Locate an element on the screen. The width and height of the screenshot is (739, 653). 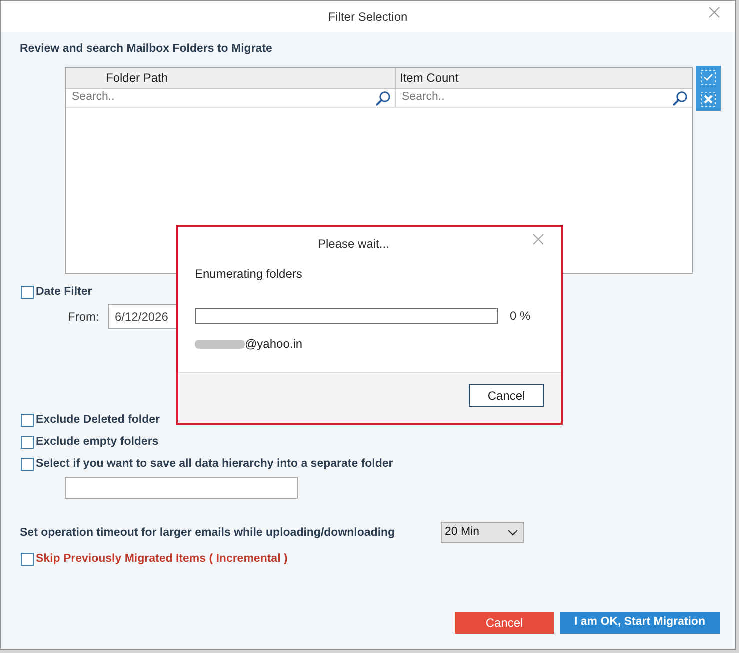
timeout-dropdown: 20 Min is located at coordinates (482, 532).